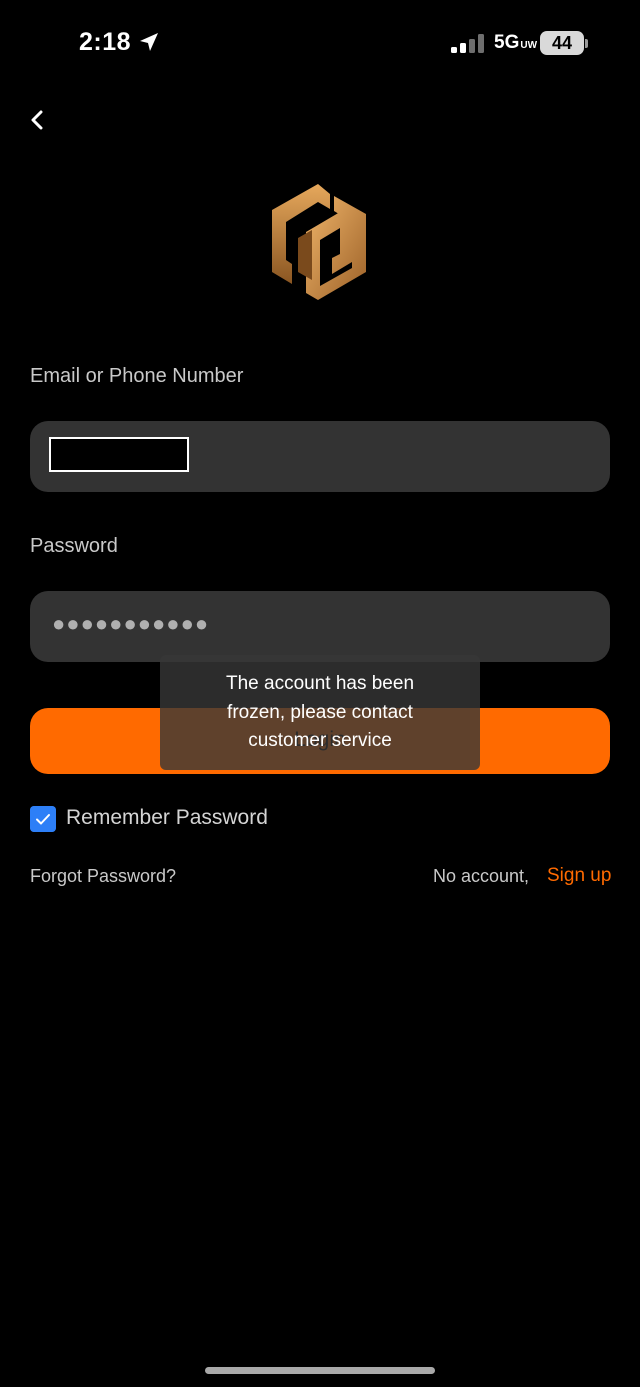 The width and height of the screenshot is (640, 1387). What do you see at coordinates (38, 120) in the screenshot?
I see `chevron-left-icon` at bounding box center [38, 120].